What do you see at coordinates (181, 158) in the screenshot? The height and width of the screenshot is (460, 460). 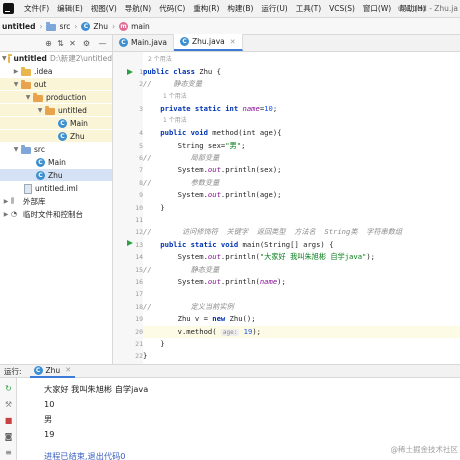 I see `code-line-6: // 局部变量` at bounding box center [181, 158].